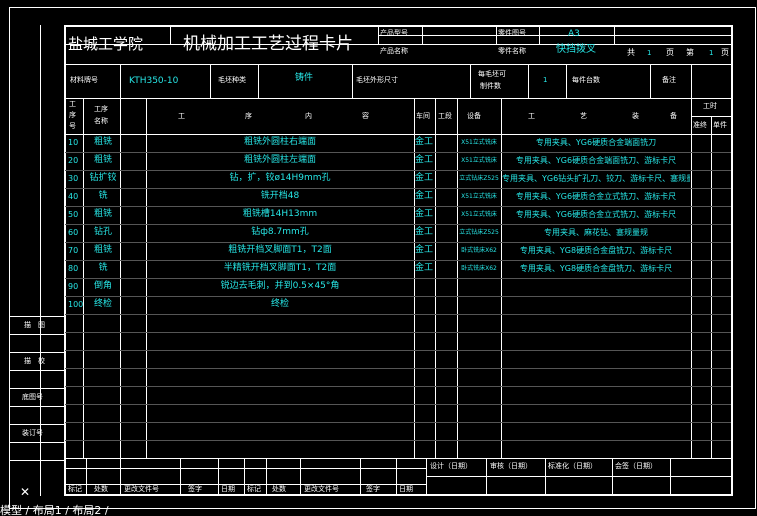  Describe the element at coordinates (73, 160) in the screenshot. I see `op-no-cell: 20` at that location.